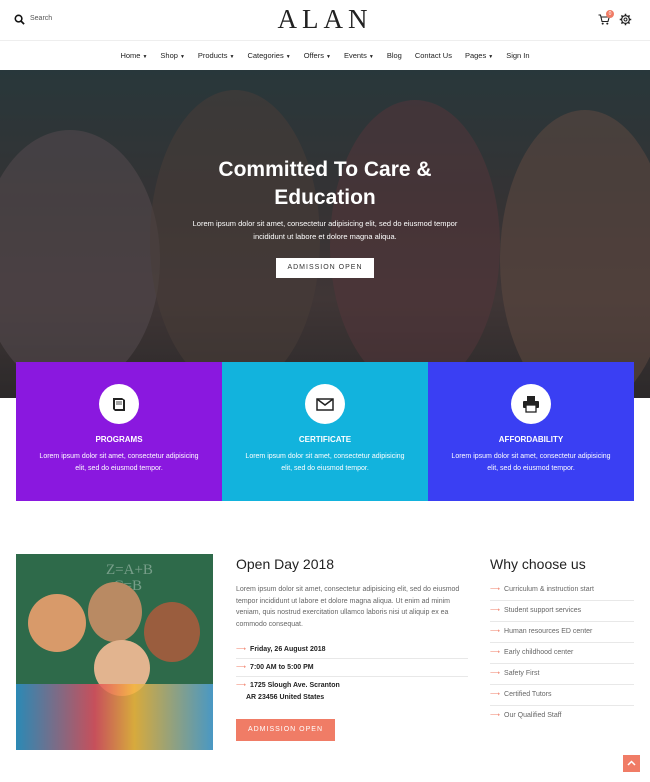  Describe the element at coordinates (114, 652) in the screenshot. I see `open-day-photo: Z=A+B C=BB=A` at that location.